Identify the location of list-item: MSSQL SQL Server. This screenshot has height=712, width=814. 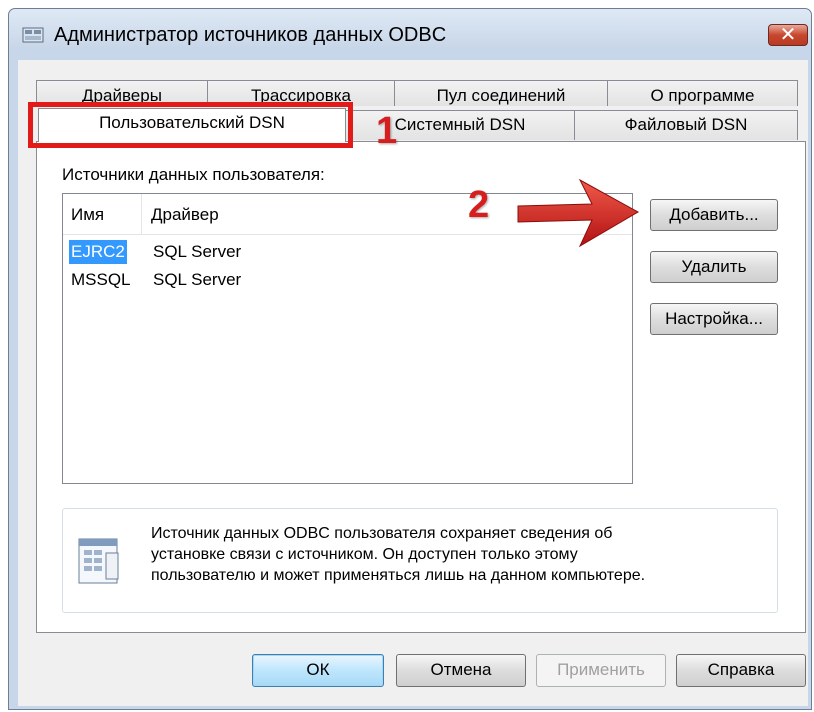
(347, 280).